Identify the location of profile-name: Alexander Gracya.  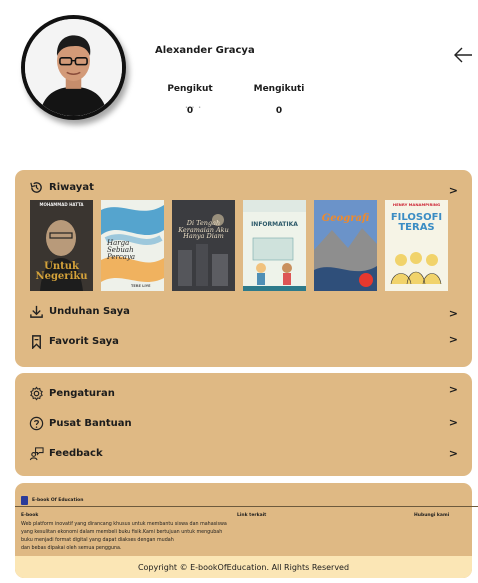
(205, 50).